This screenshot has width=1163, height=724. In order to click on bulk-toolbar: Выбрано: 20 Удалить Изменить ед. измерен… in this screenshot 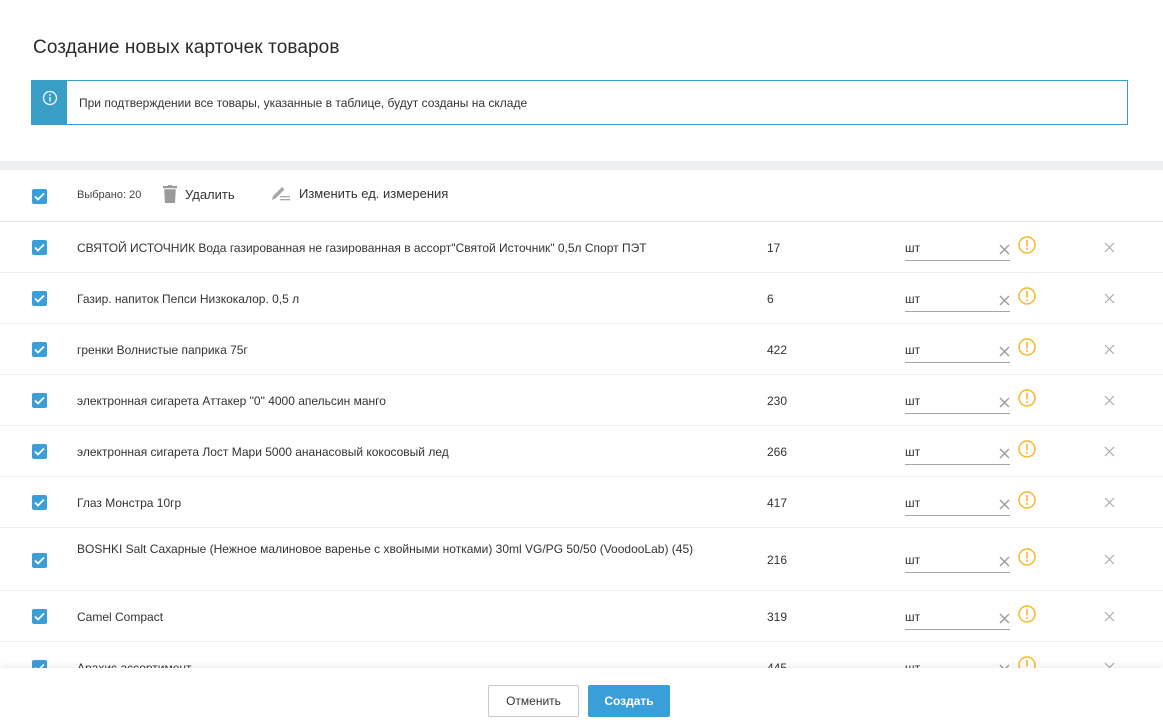, I will do `click(581, 196)`.